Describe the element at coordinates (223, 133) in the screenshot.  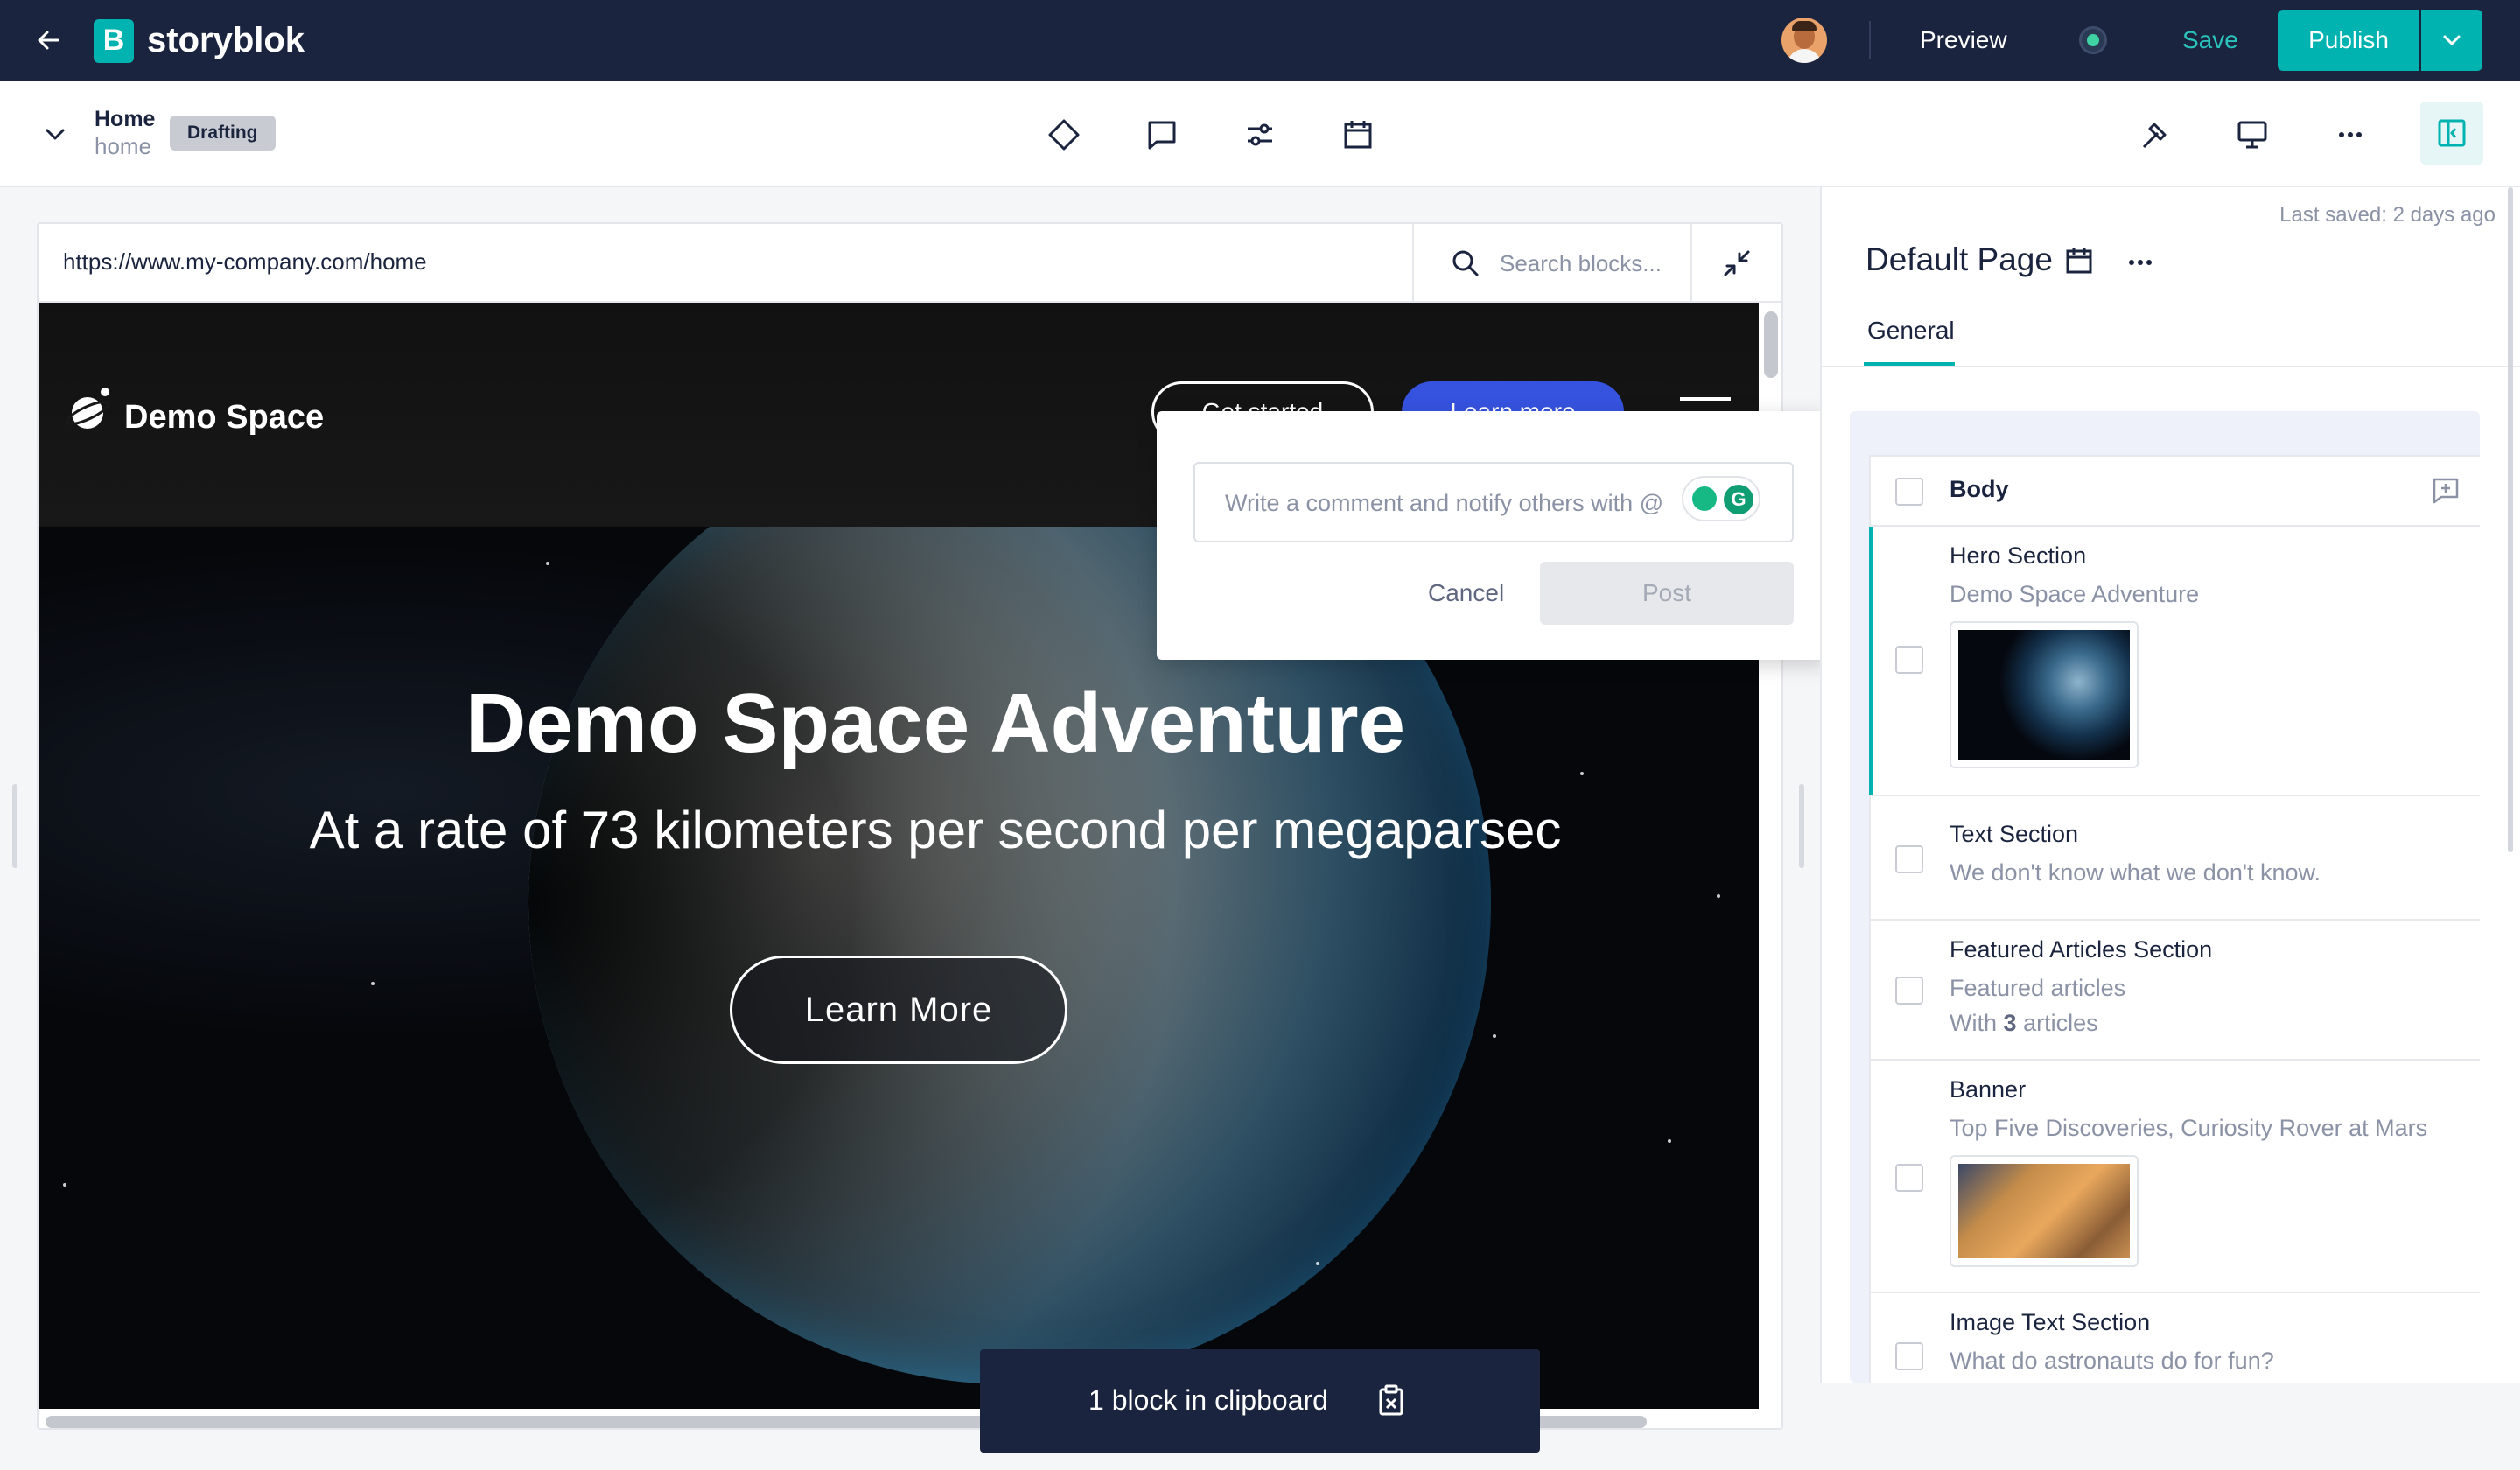
I see `status-badge: Drafting` at that location.